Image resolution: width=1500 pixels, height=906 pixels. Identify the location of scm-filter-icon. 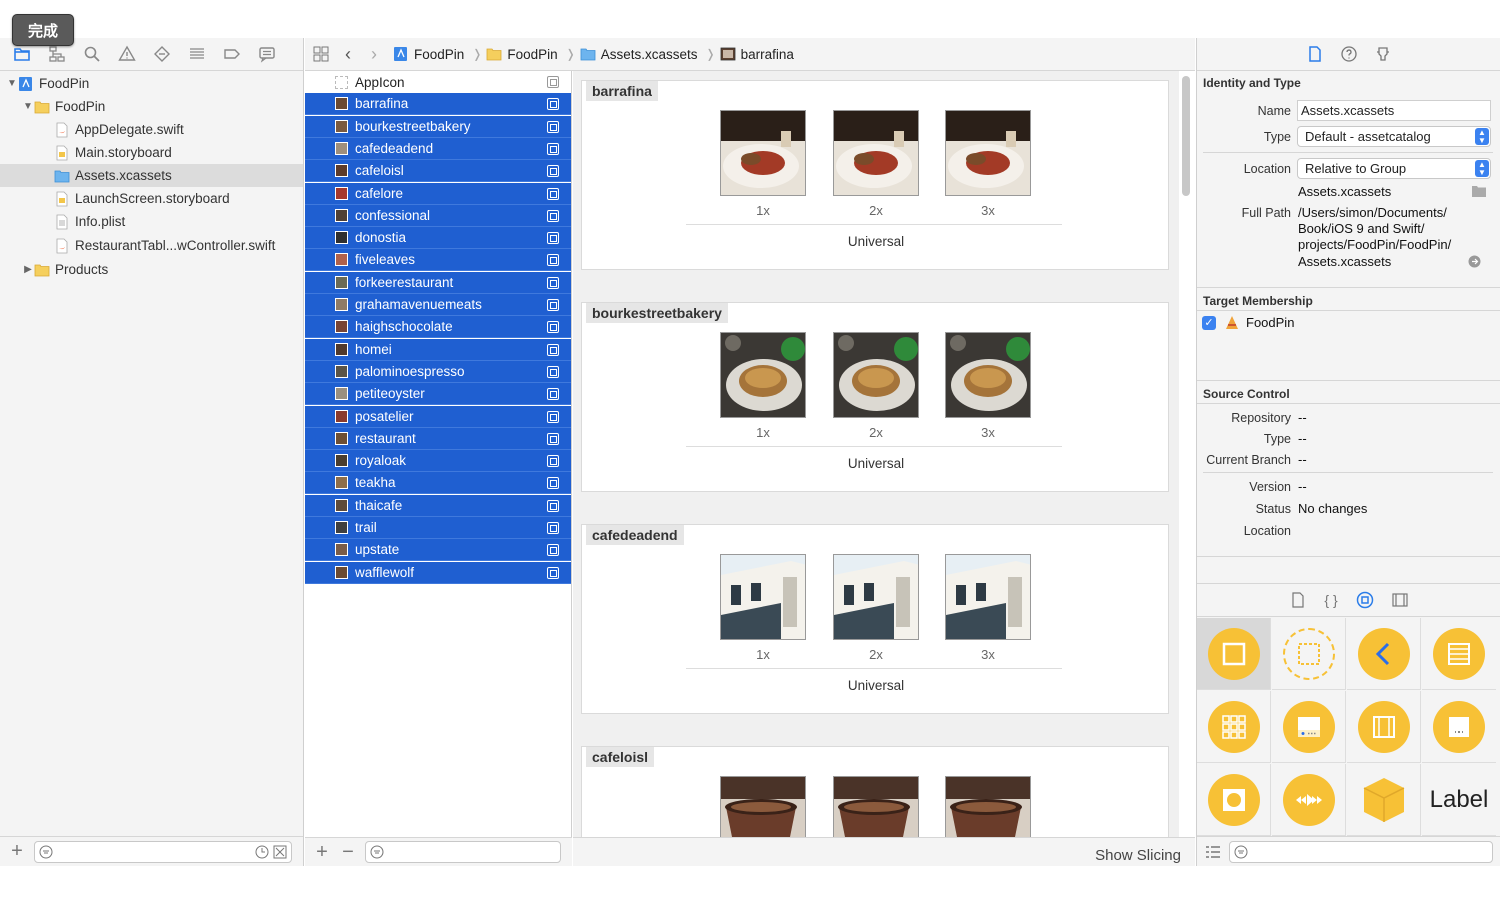
(280, 852).